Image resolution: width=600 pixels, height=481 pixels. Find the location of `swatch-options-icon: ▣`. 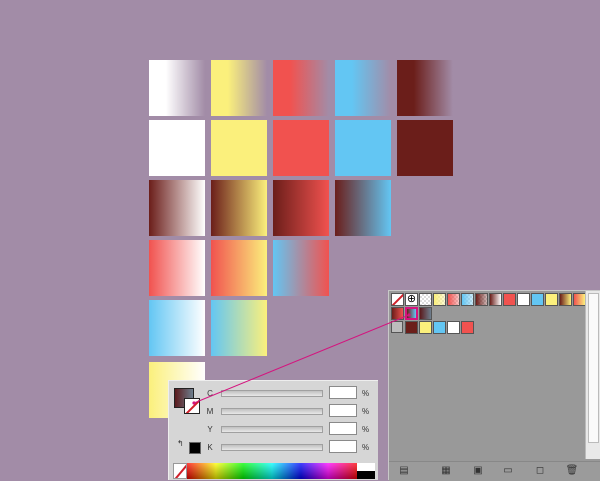

swatch-options-icon: ▣ is located at coordinates (478, 471).